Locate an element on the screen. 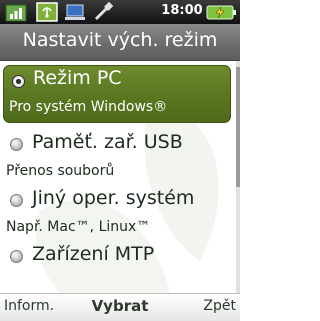  title-bar: Nastavit vých. režim is located at coordinates (120, 42).